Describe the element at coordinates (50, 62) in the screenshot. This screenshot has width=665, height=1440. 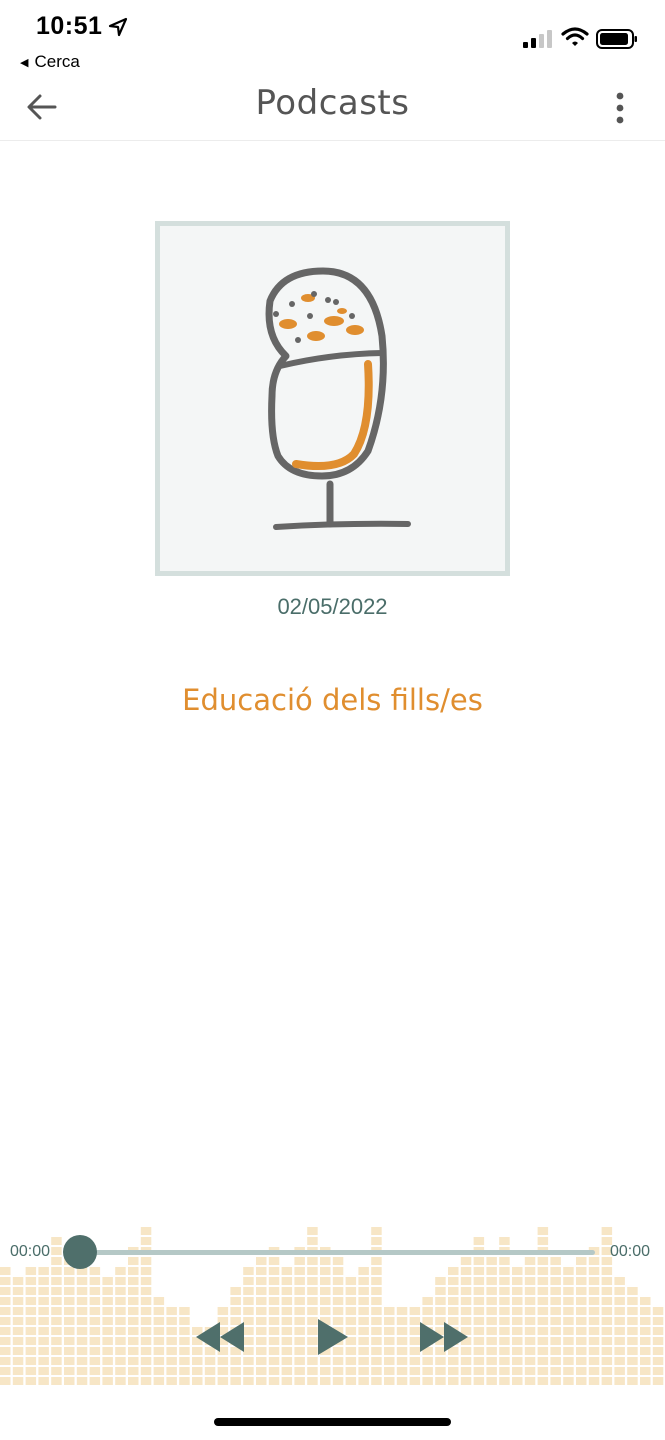
I see `back-to-app-link: ◀ Cerca` at that location.